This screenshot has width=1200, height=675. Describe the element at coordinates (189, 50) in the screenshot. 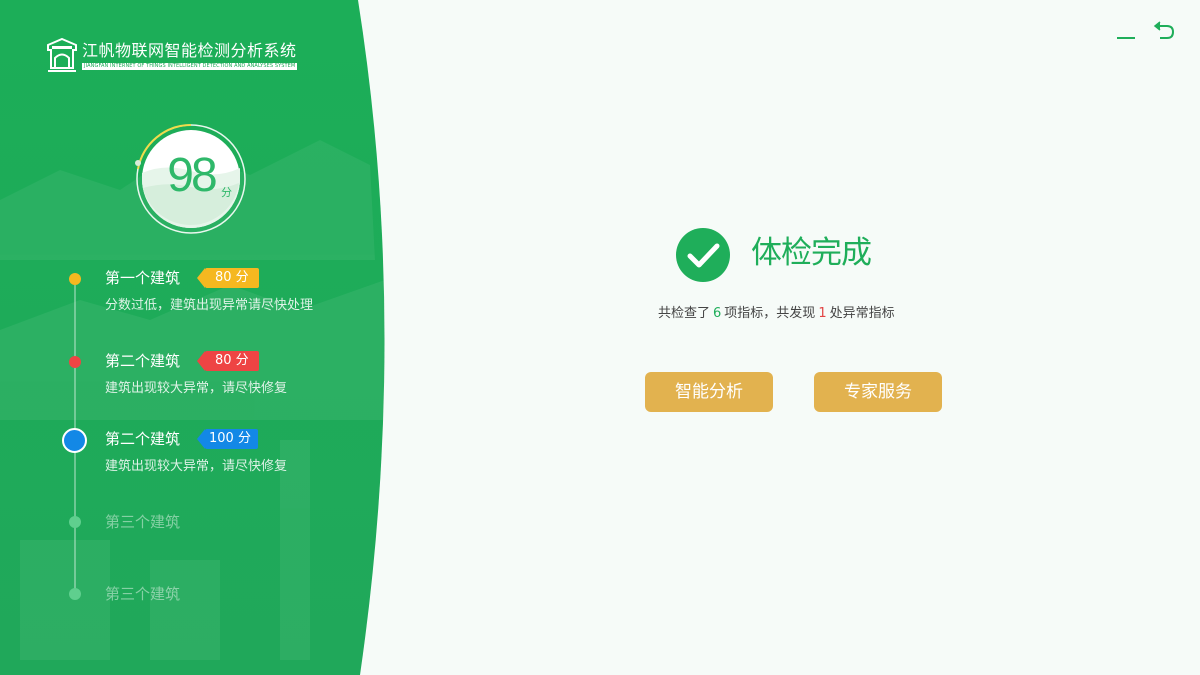

I see `app-title: 江帆物联网智能检测分析系统` at that location.